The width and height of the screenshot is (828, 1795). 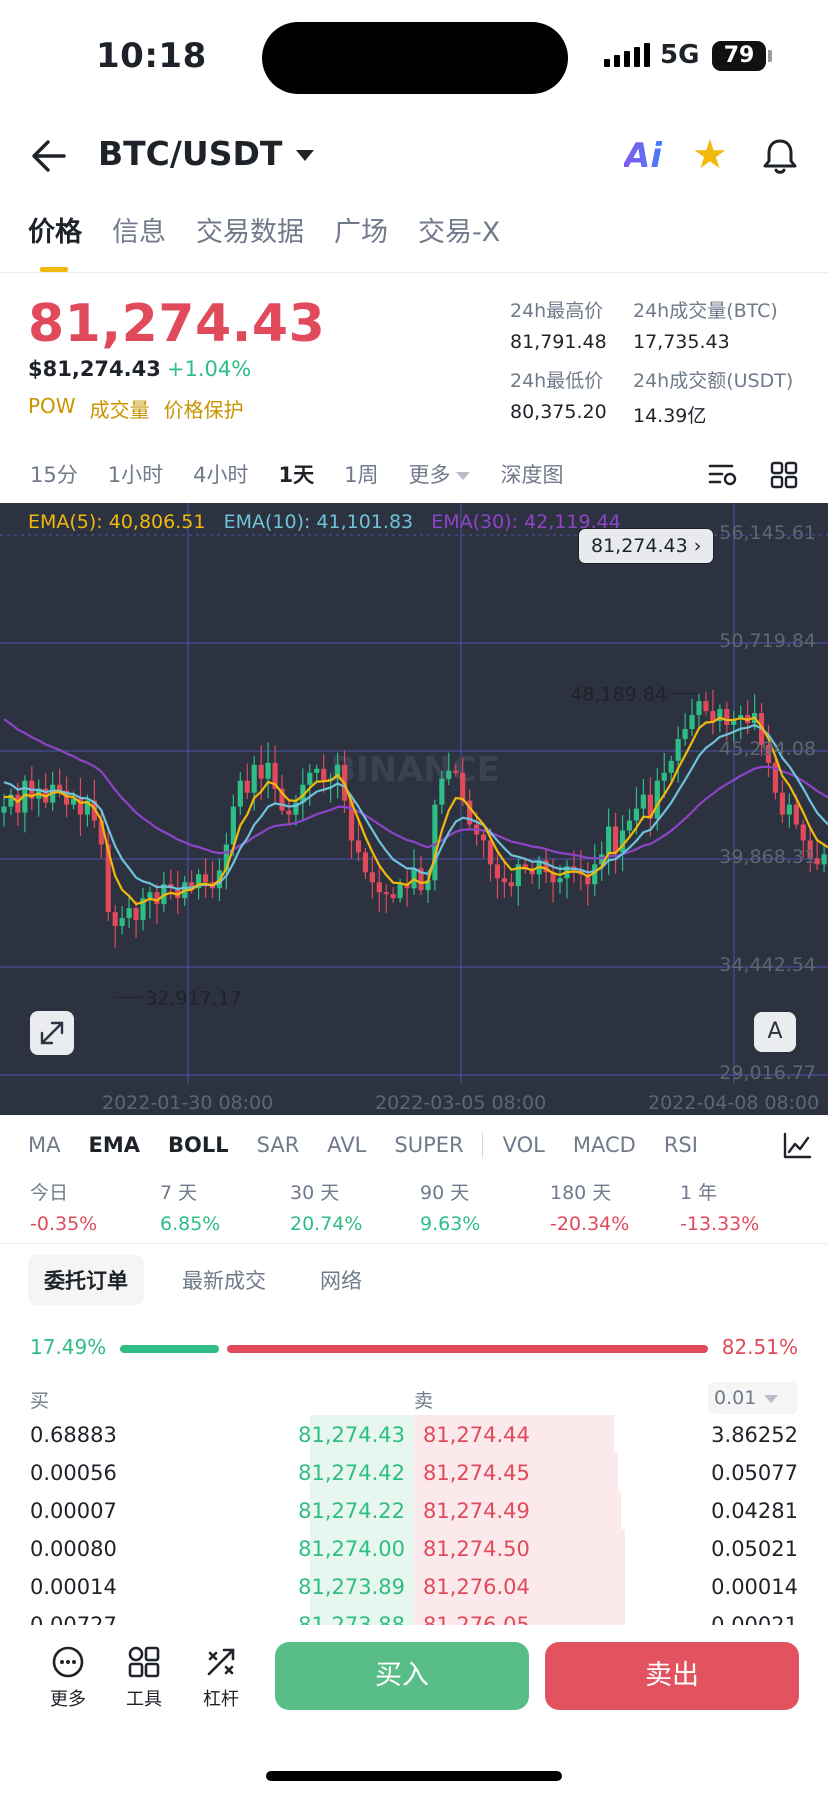 What do you see at coordinates (144, 1678) in the screenshot?
I see `tools-button: 工具` at bounding box center [144, 1678].